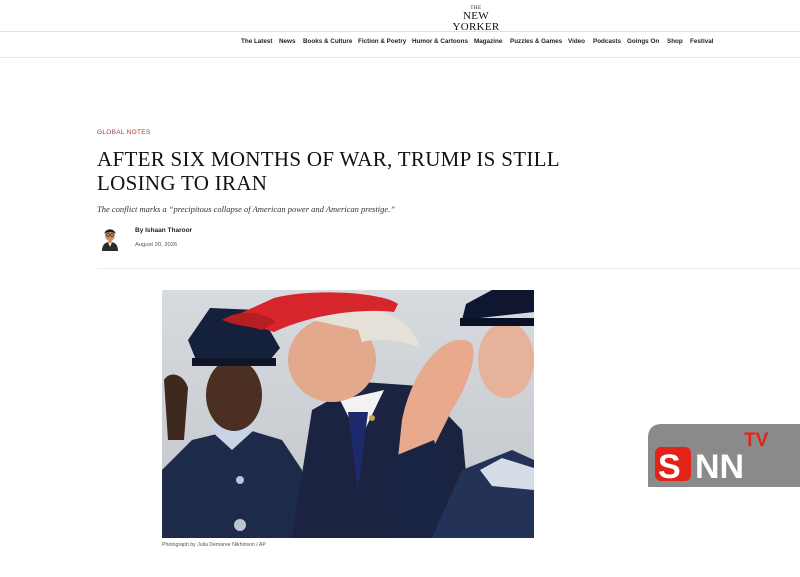 The width and height of the screenshot is (800, 577). I want to click on nav-magazine: Magazine, so click(488, 41).